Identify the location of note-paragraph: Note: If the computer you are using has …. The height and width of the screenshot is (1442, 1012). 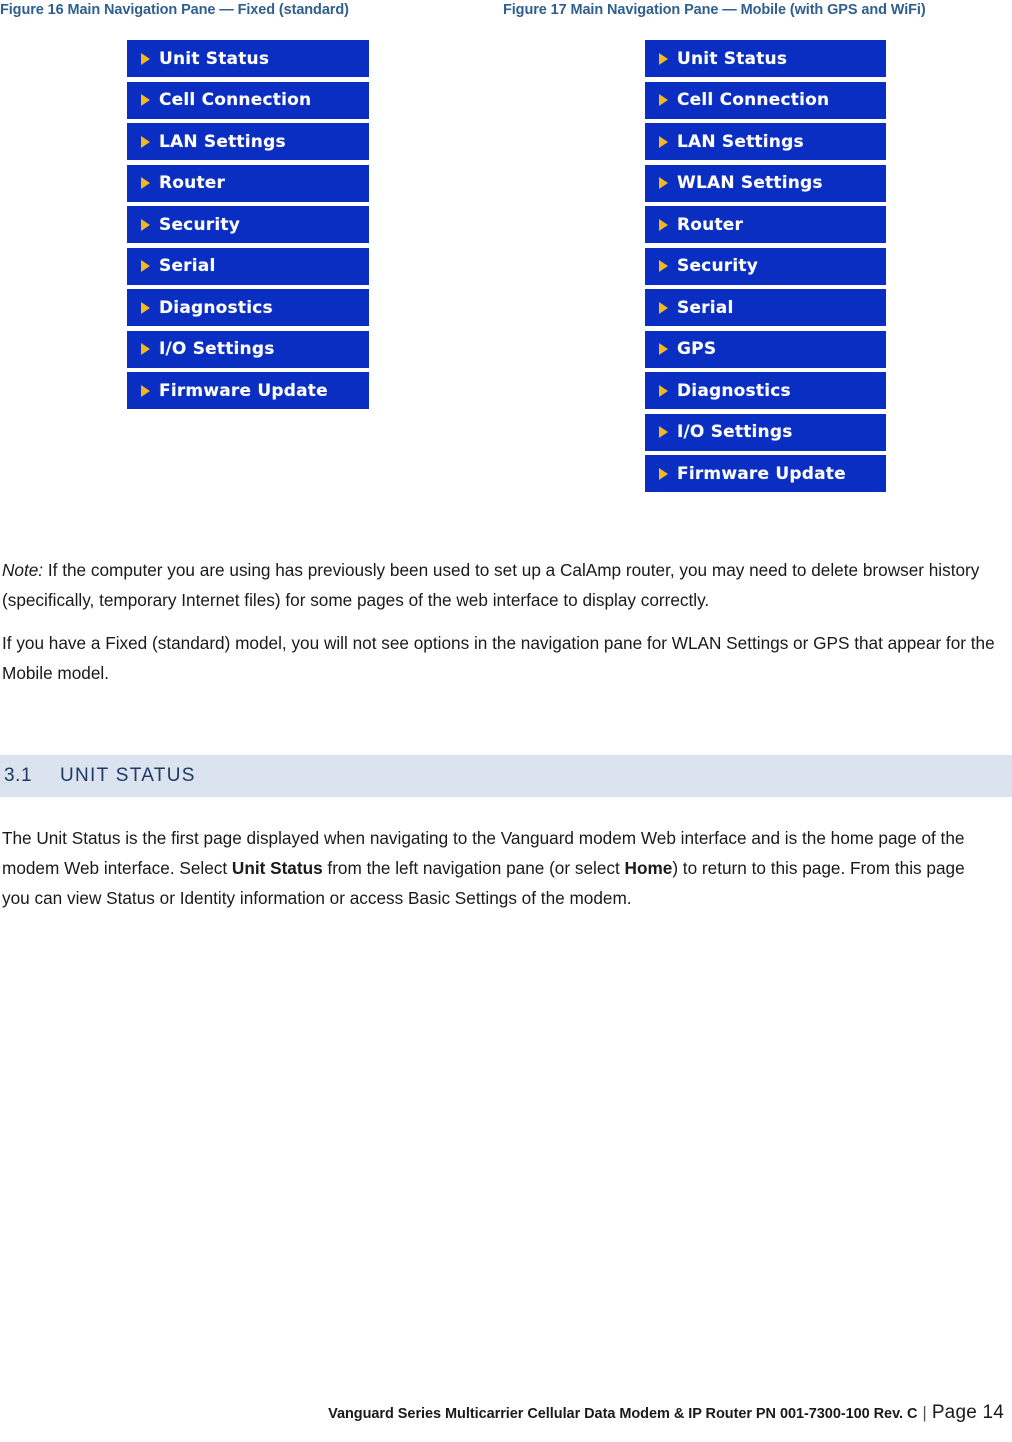
(494, 585).